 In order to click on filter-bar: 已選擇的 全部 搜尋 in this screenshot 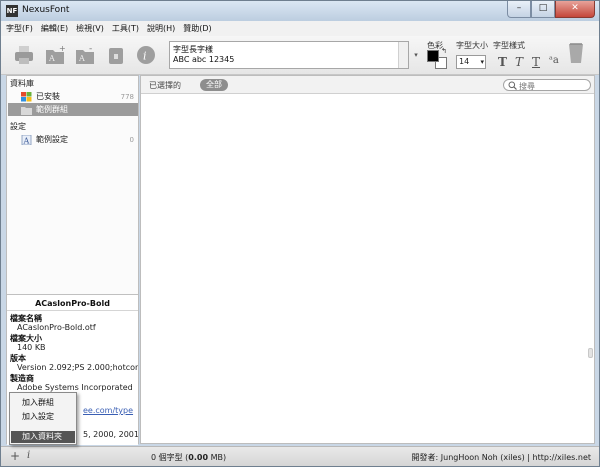, I will do `click(367, 85)`.